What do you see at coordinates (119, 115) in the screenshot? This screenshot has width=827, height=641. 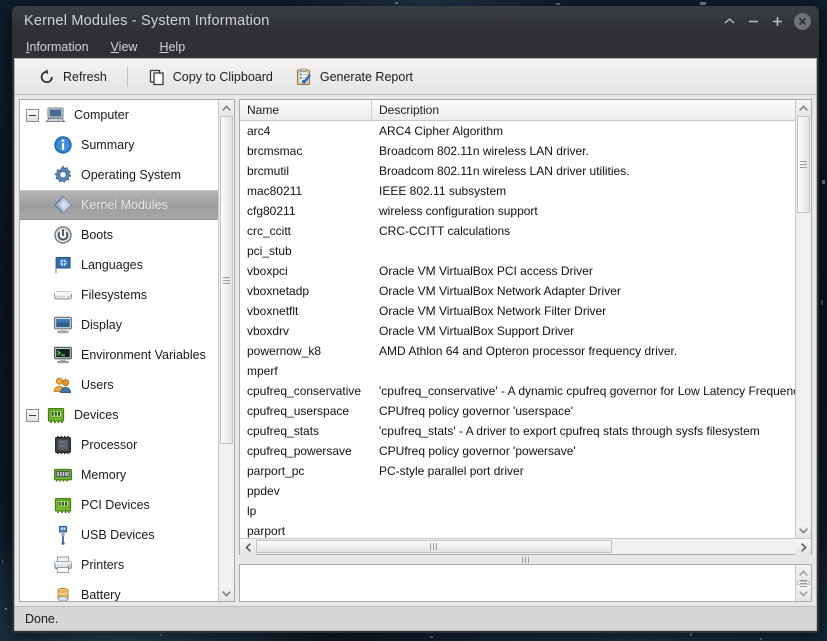 I see `sidebar-item-computer: Computer` at bounding box center [119, 115].